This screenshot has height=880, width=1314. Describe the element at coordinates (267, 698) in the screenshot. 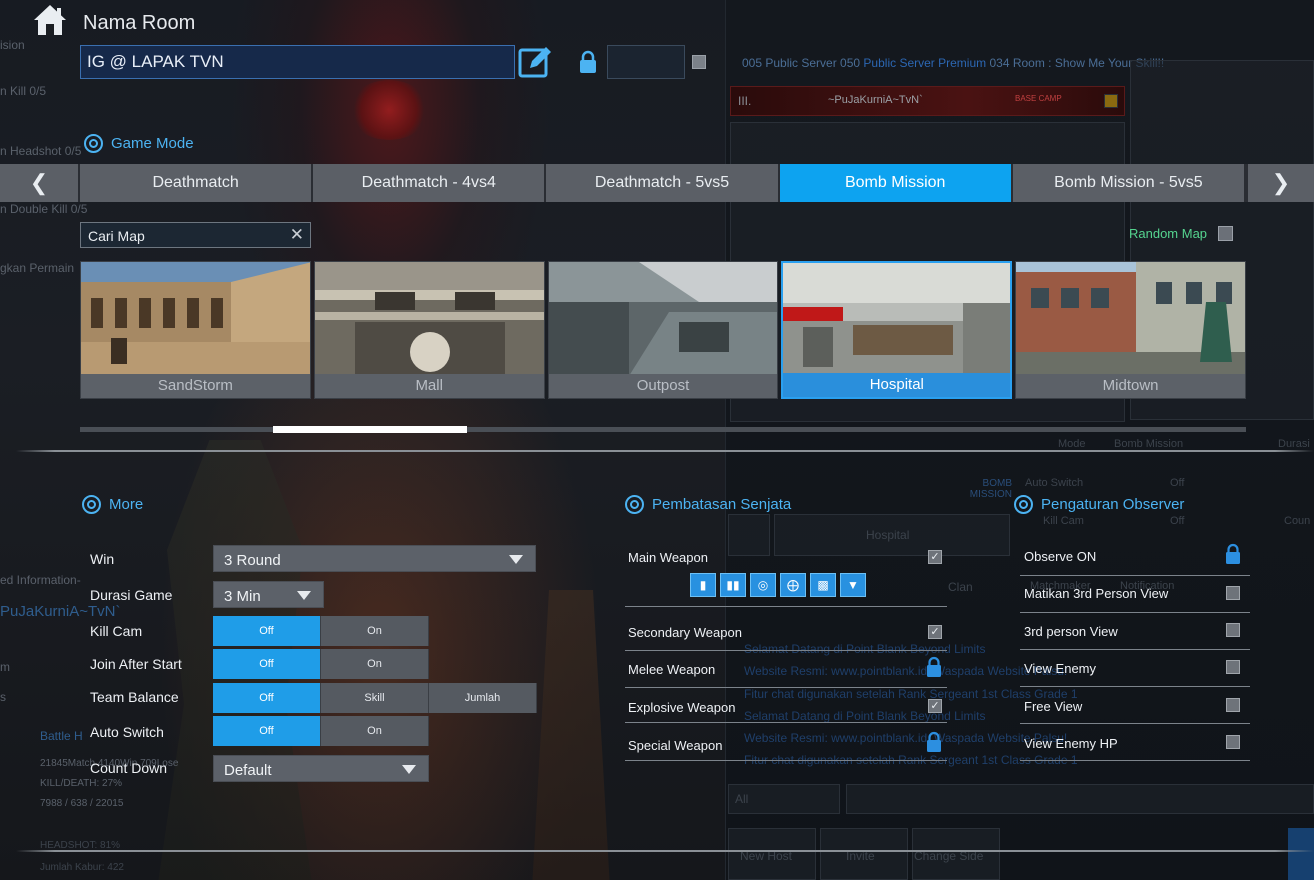

I see `team-balance-off: Off` at that location.